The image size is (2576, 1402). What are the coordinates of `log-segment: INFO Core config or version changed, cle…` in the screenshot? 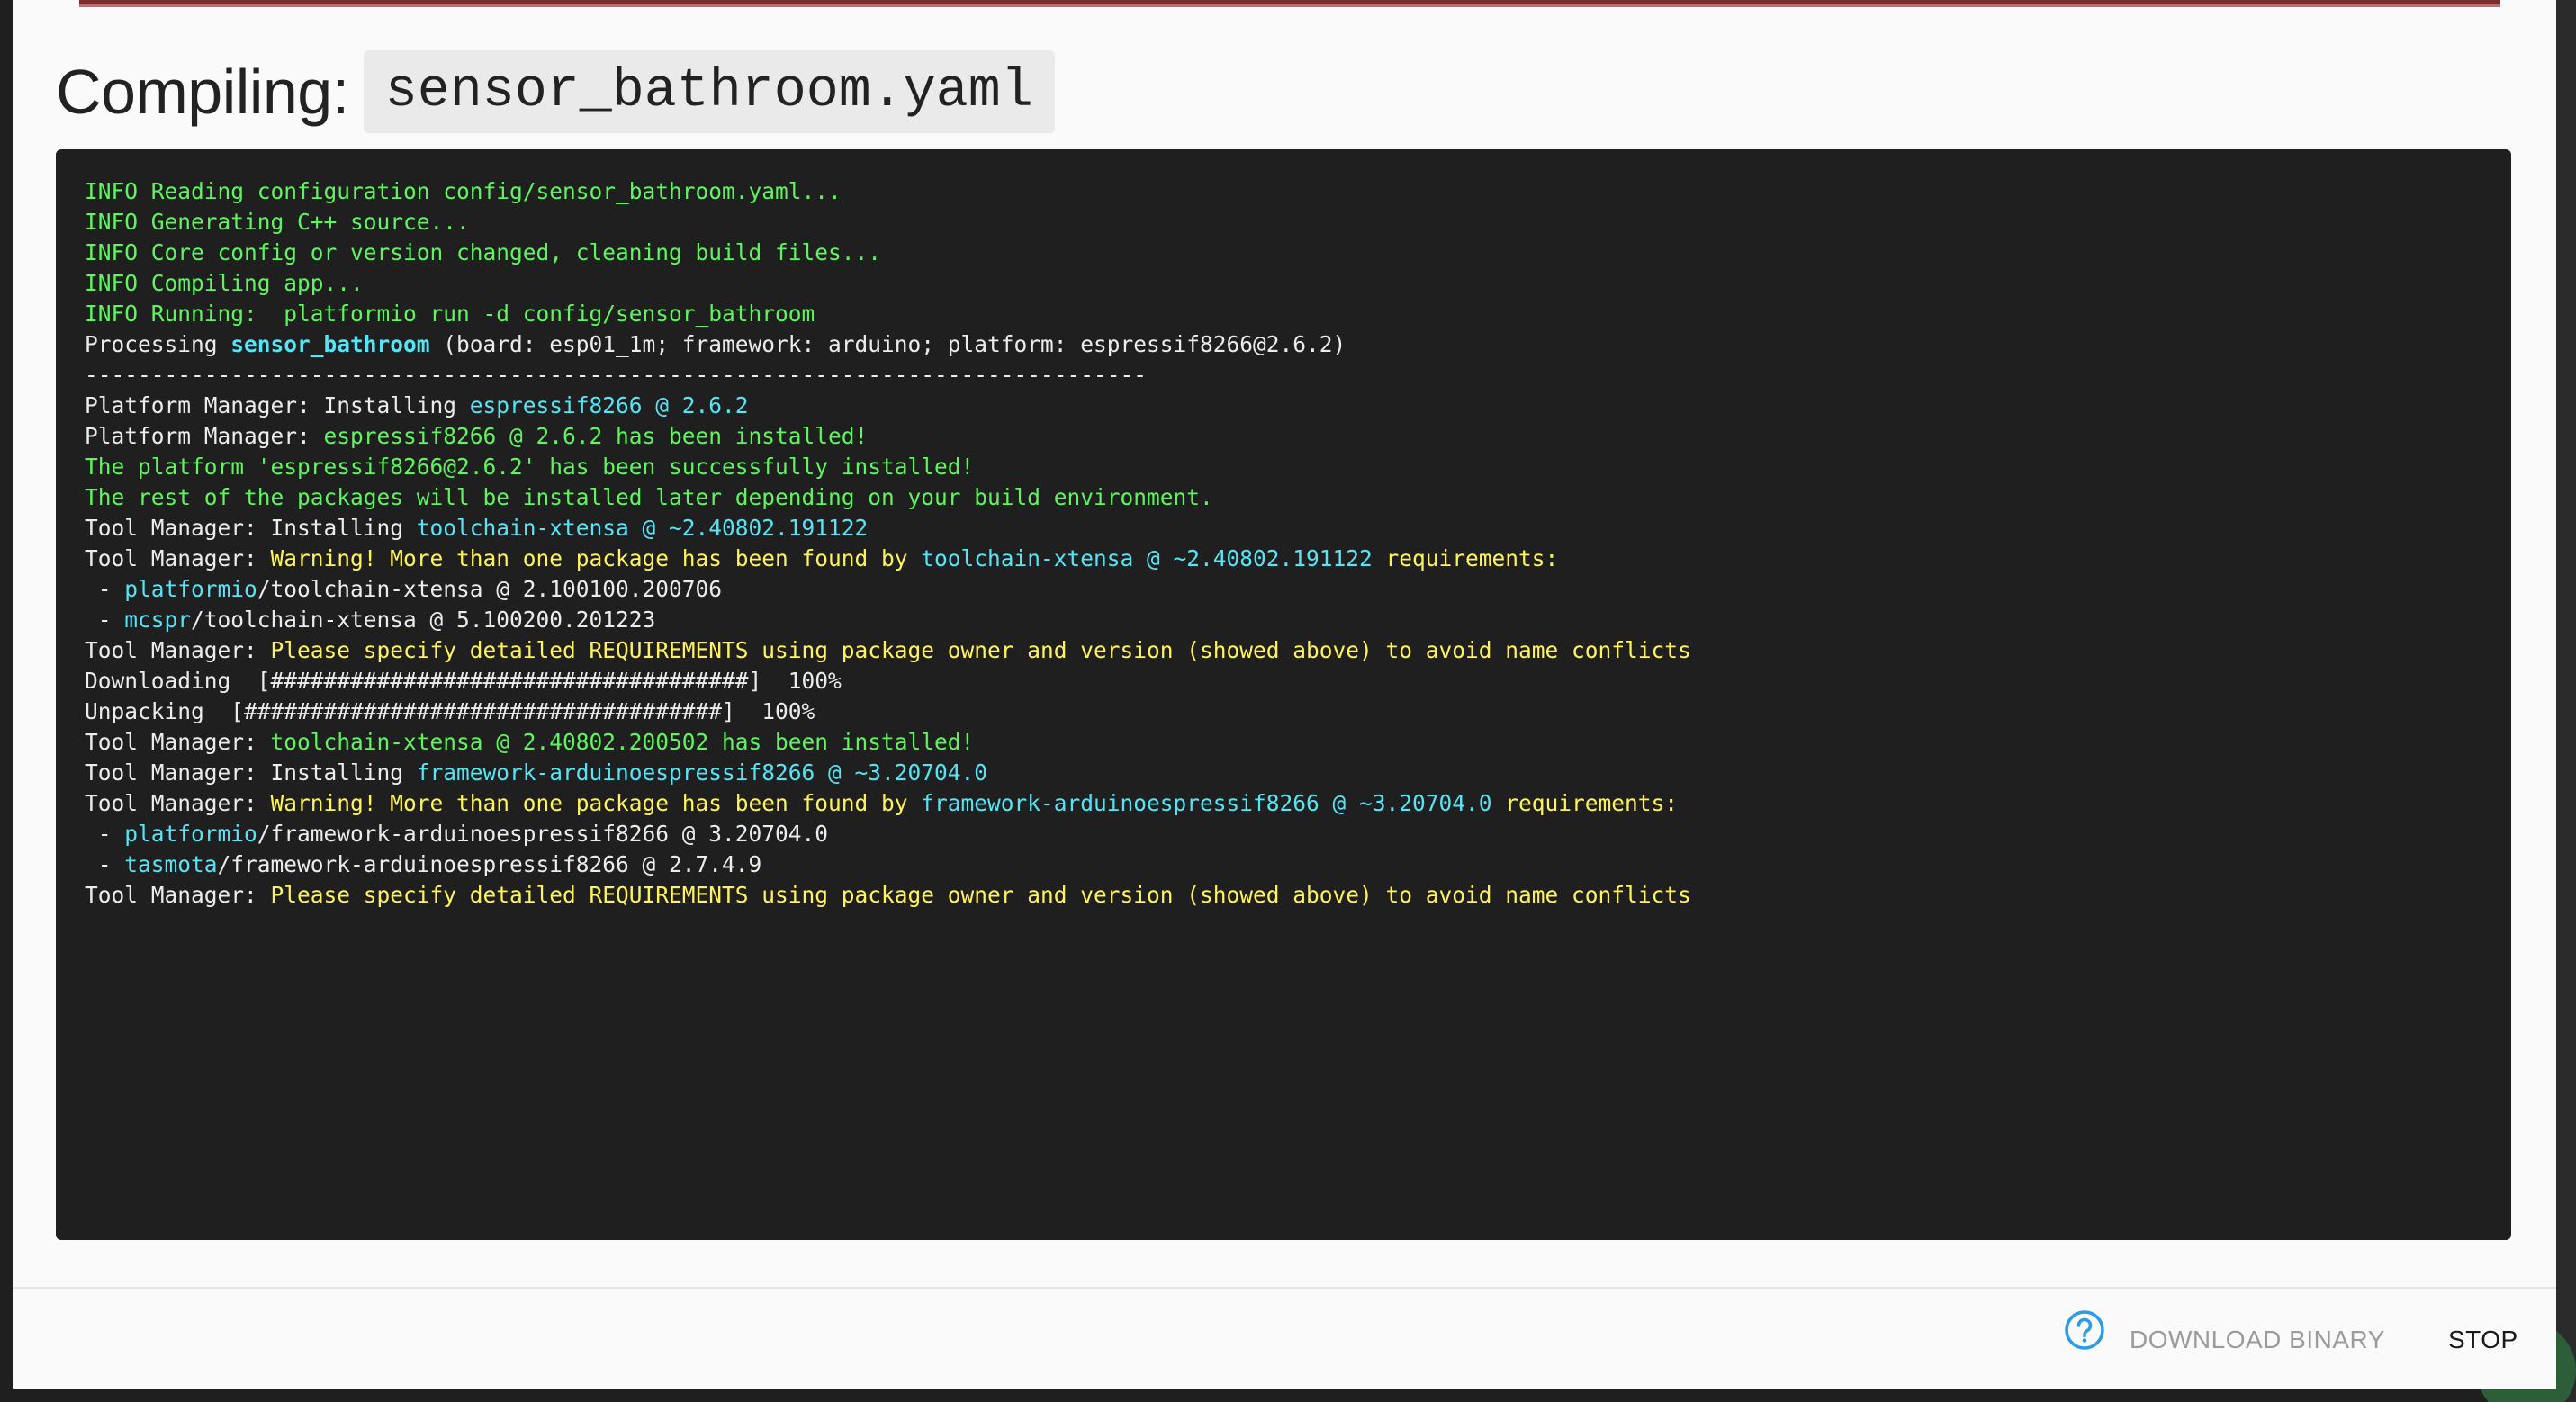 It's located at (483, 252).